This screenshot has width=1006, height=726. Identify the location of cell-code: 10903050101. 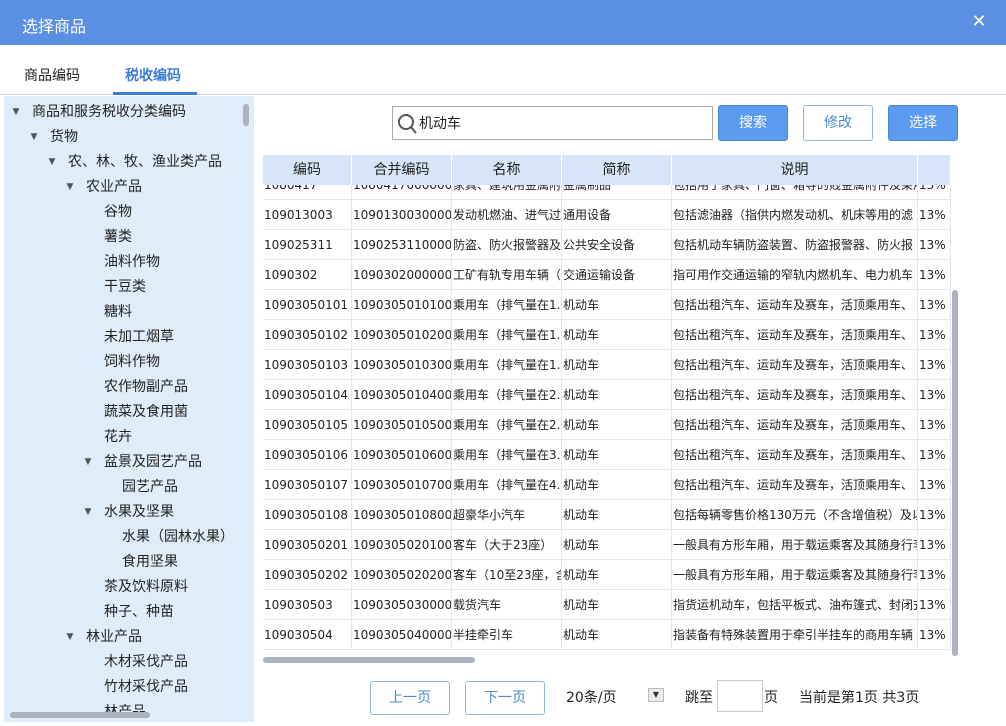
(307, 305).